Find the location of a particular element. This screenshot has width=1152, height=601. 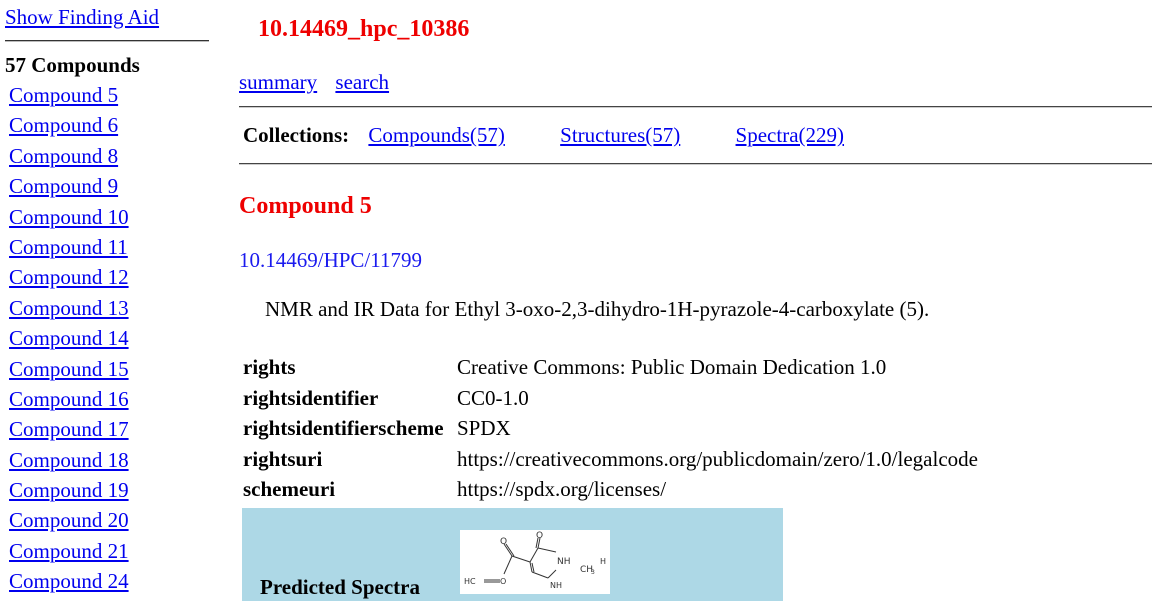

compound-title: Compound 5 is located at coordinates (305, 206).